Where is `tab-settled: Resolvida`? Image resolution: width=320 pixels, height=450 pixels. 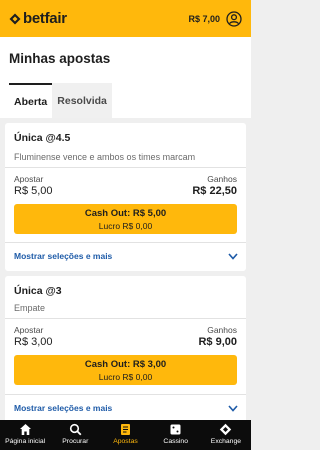 tab-settled: Resolvida is located at coordinates (82, 100).